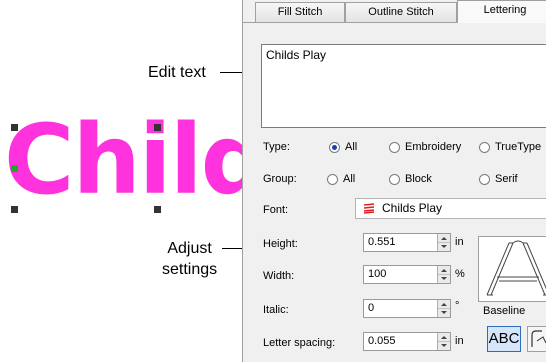 Image resolution: width=546 pixels, height=362 pixels. Describe the element at coordinates (332, 179) in the screenshot. I see `group-all-radio` at that location.